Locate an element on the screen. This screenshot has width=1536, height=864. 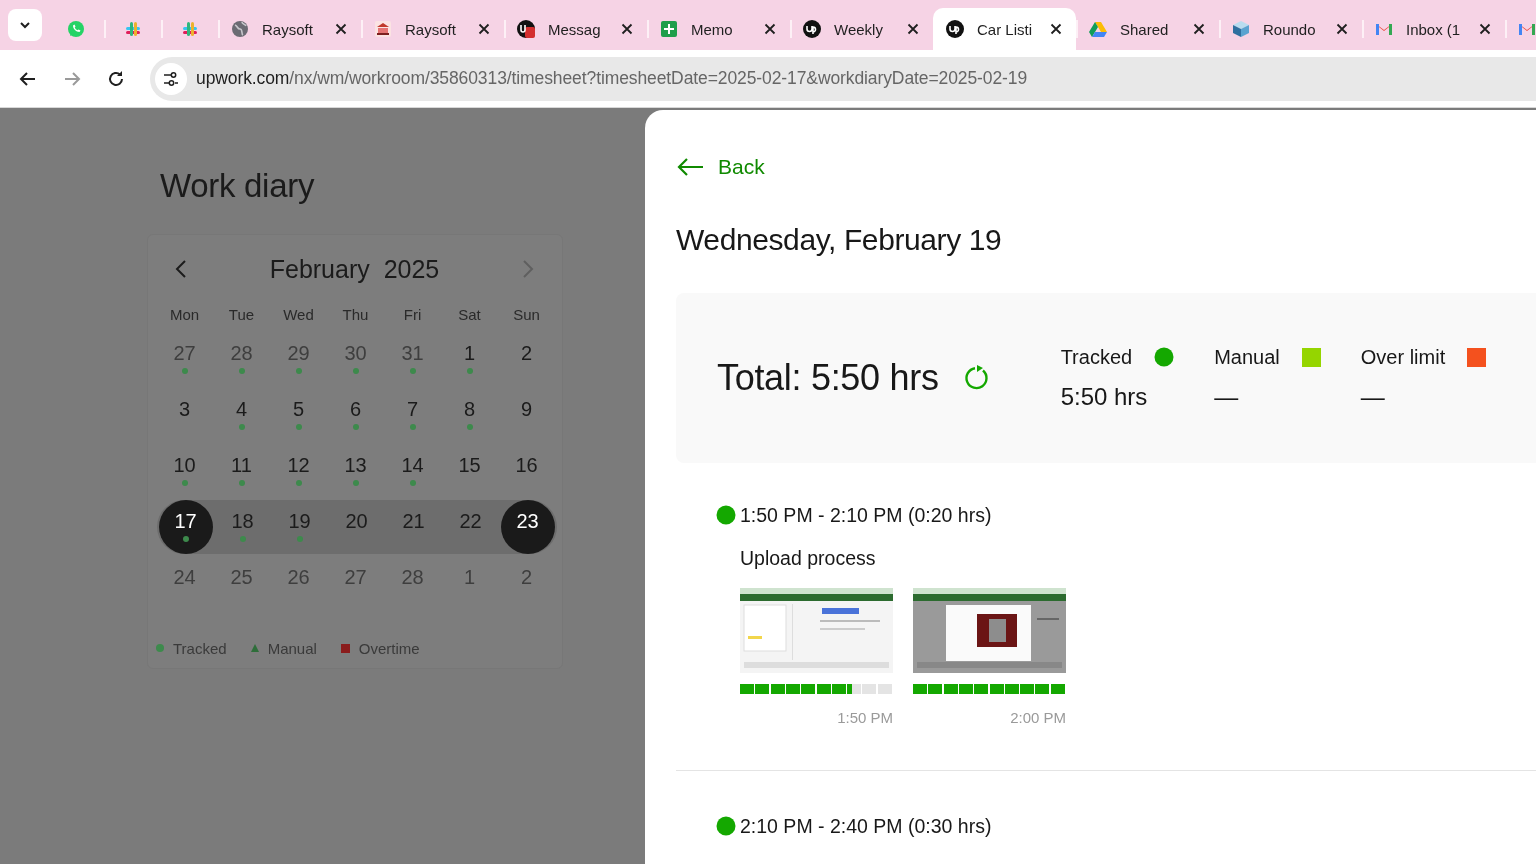
calendar-day: 12 is located at coordinates (298, 471).